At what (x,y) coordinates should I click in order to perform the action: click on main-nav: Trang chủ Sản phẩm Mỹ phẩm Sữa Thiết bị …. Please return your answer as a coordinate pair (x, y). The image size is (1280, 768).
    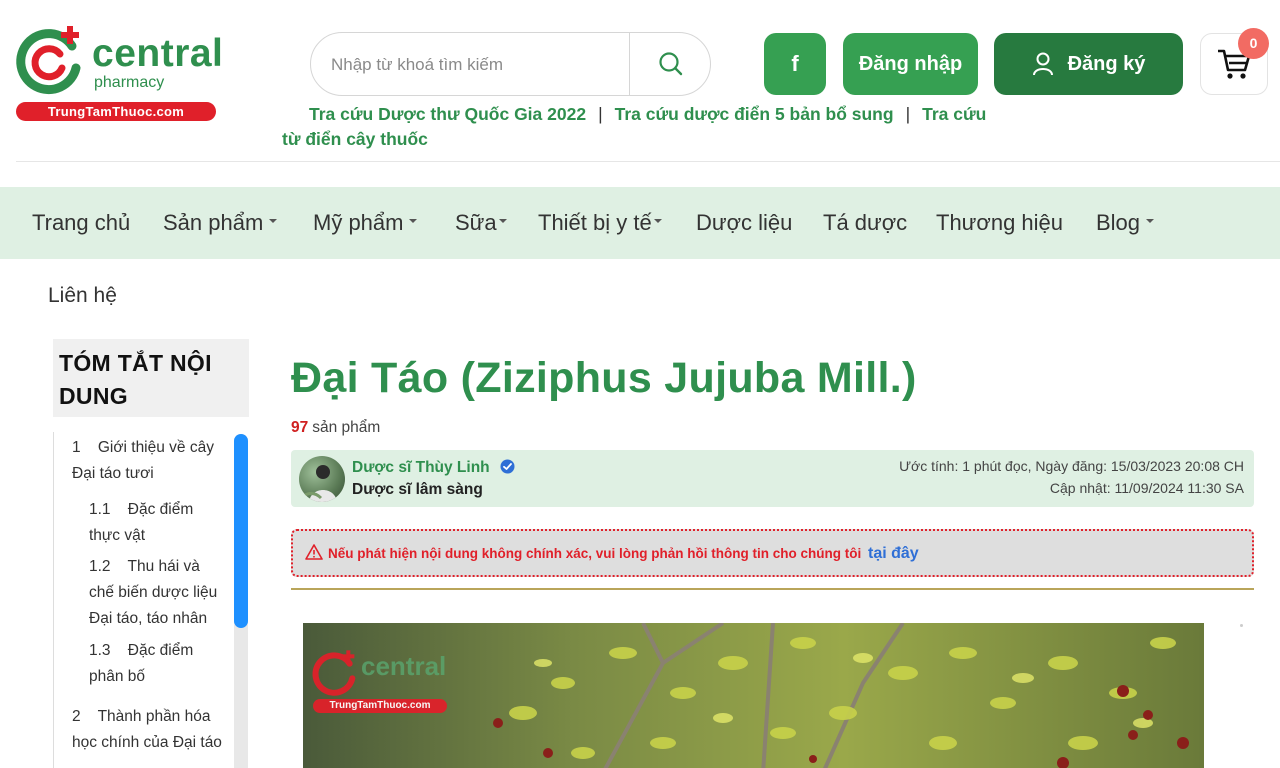
    Looking at the image, I should click on (640, 223).